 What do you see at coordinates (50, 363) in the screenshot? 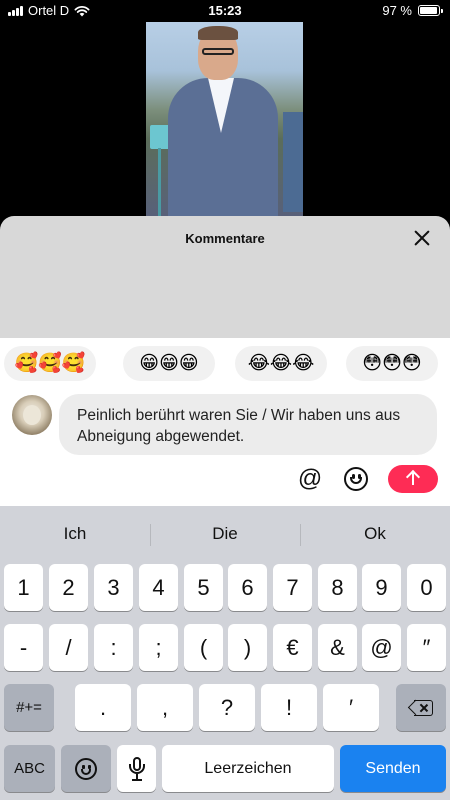
I see `quick-emoji-button: 🥰🥰🥰` at bounding box center [50, 363].